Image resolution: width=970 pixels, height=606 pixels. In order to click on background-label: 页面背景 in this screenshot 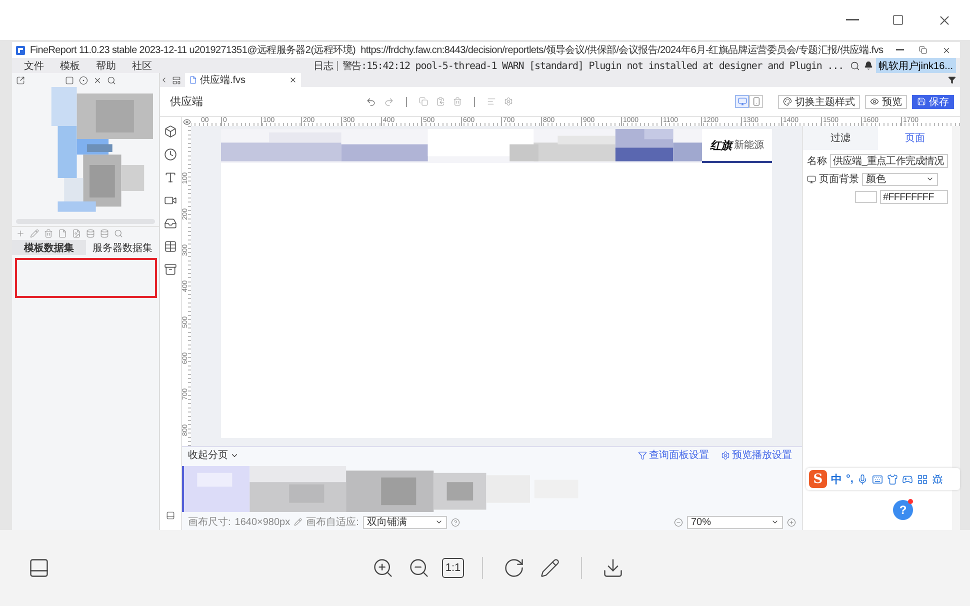, I will do `click(839, 179)`.